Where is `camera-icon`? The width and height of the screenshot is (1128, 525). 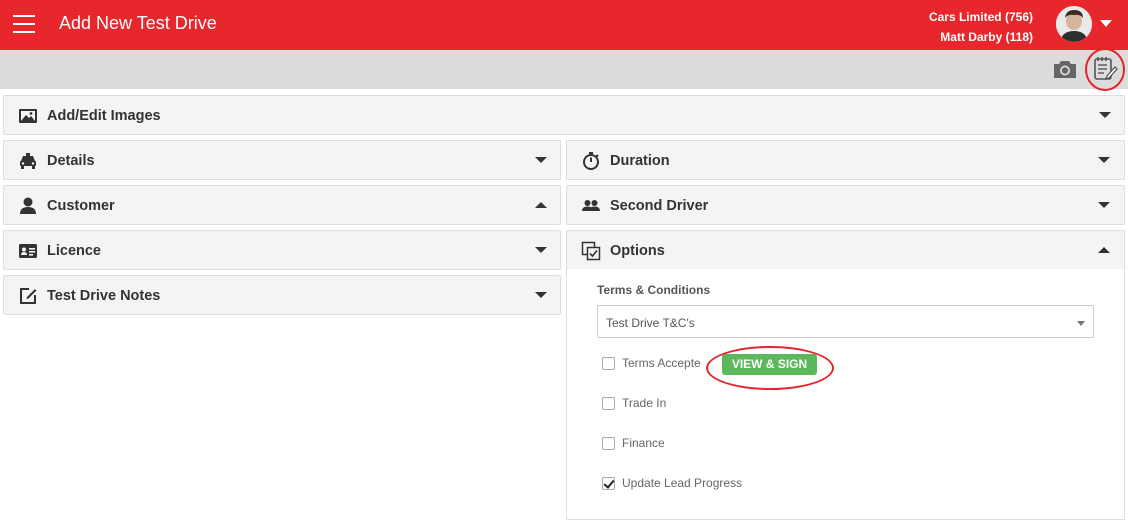 camera-icon is located at coordinates (1065, 69).